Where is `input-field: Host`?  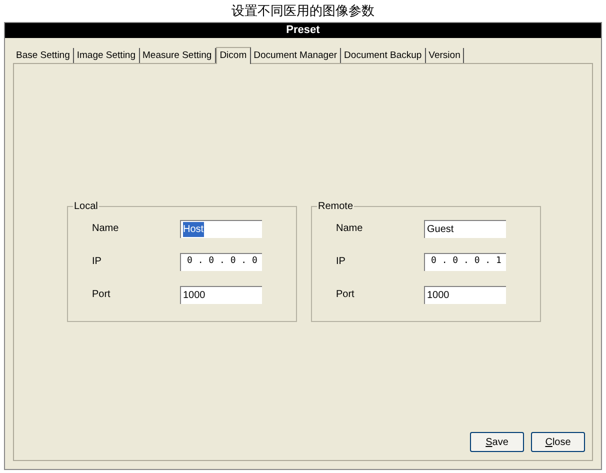
input-field: Host is located at coordinates (221, 229).